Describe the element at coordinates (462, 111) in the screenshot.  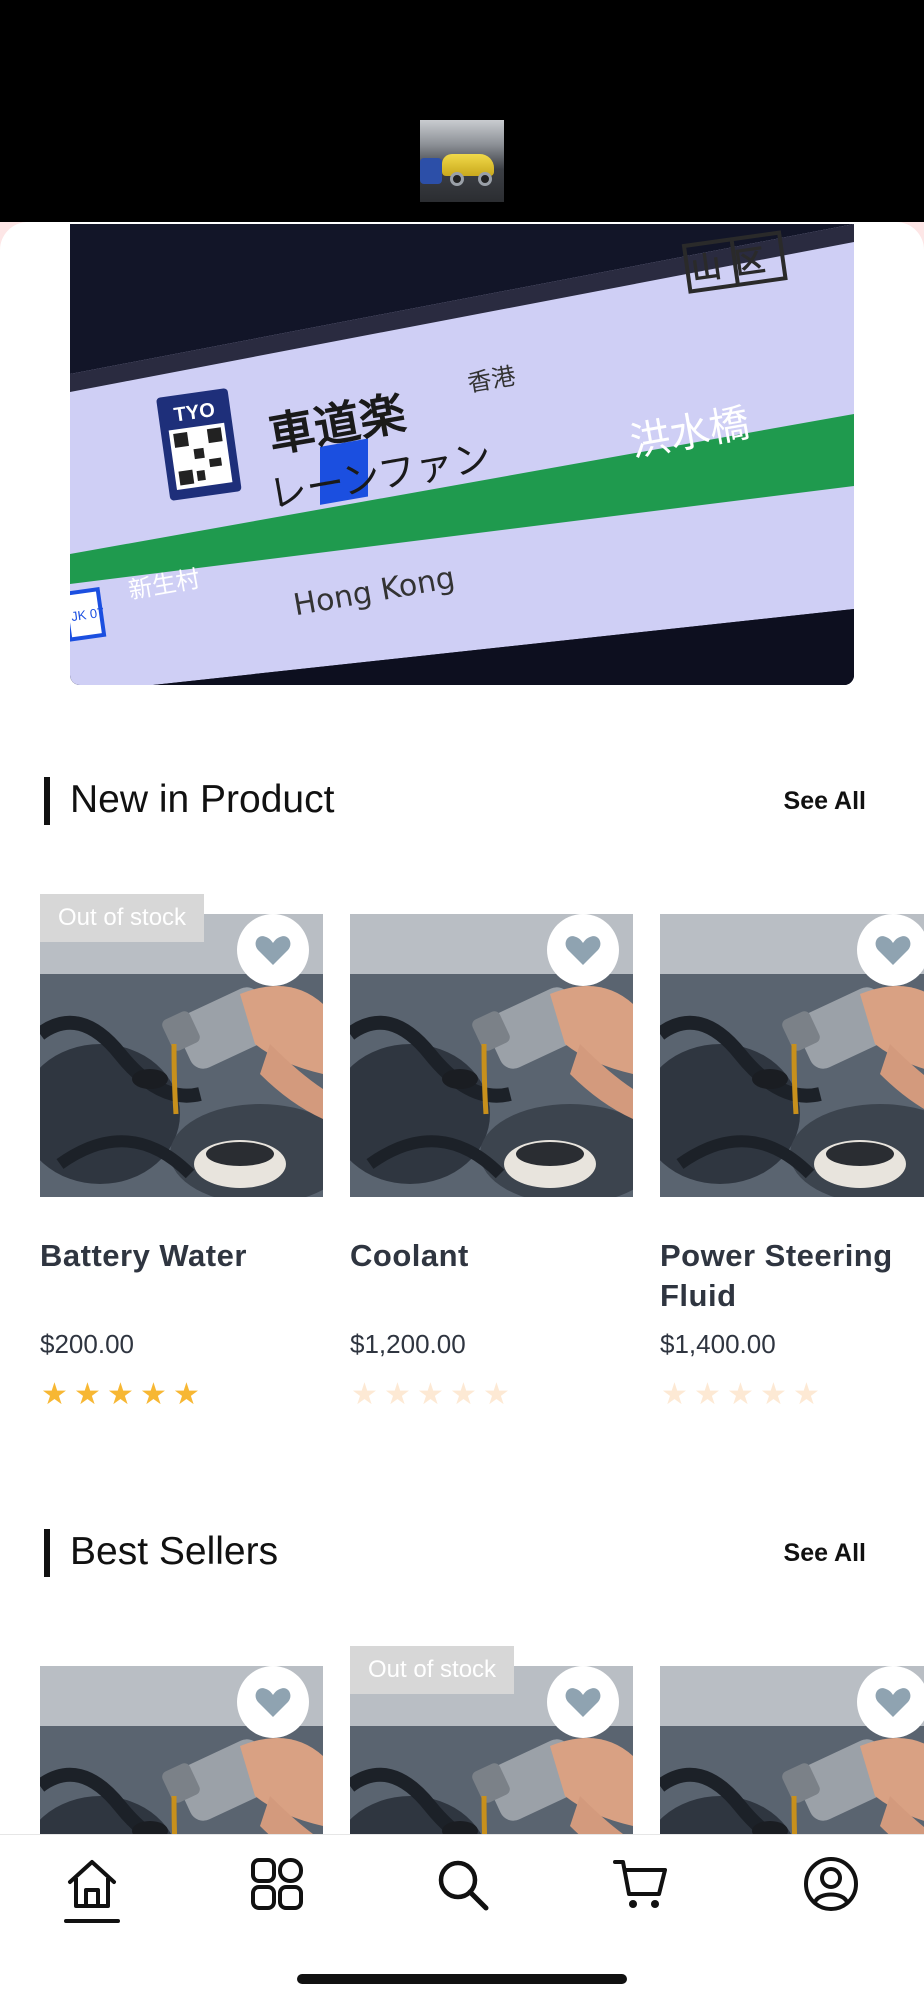
I see `top-header` at that location.